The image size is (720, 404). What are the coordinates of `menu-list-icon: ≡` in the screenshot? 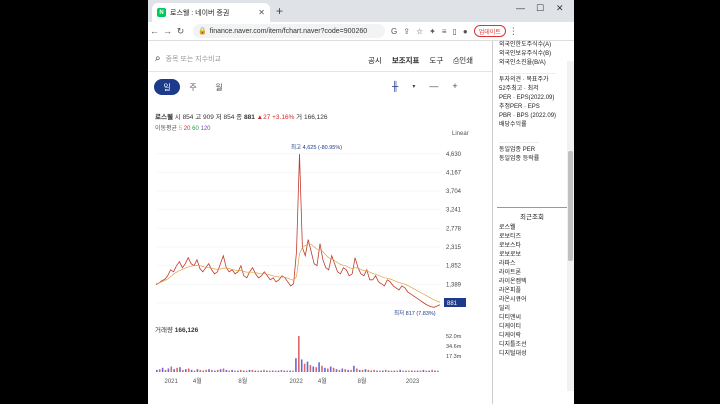 It's located at (444, 31).